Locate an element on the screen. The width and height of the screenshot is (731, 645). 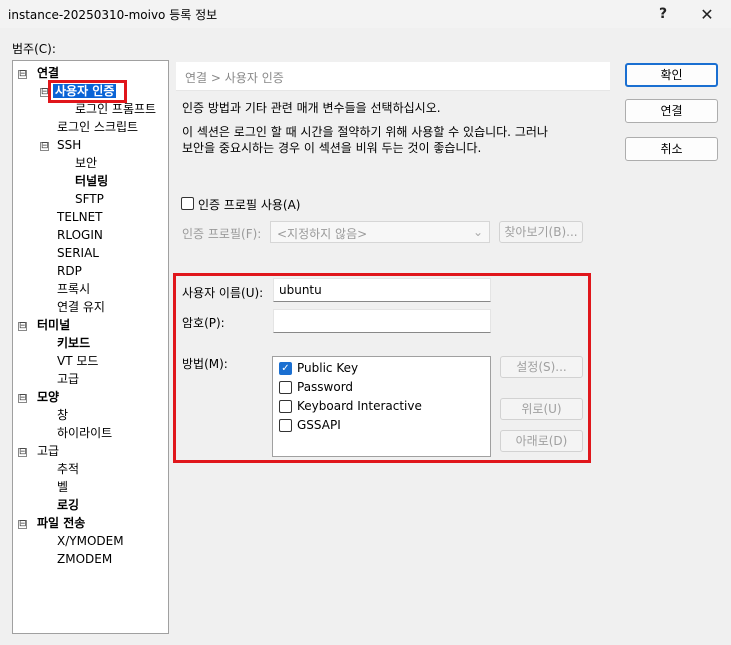
tree-item-telnet: TELNET is located at coordinates (80, 217).